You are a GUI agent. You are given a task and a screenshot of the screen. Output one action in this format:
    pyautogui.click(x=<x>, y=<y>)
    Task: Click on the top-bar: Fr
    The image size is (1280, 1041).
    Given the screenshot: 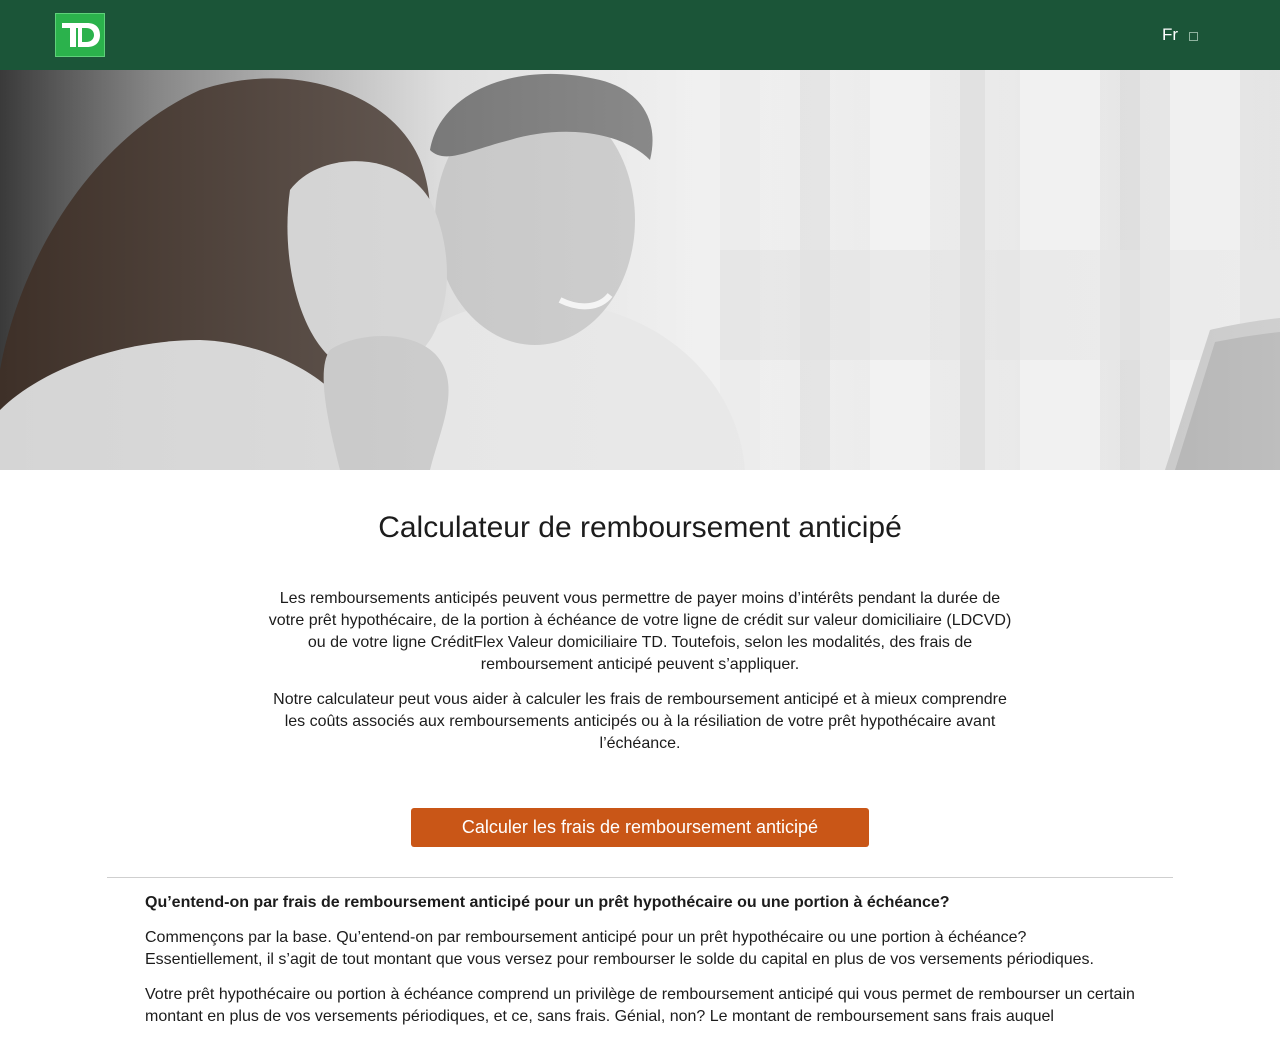 What is the action you would take?
    pyautogui.click(x=640, y=35)
    